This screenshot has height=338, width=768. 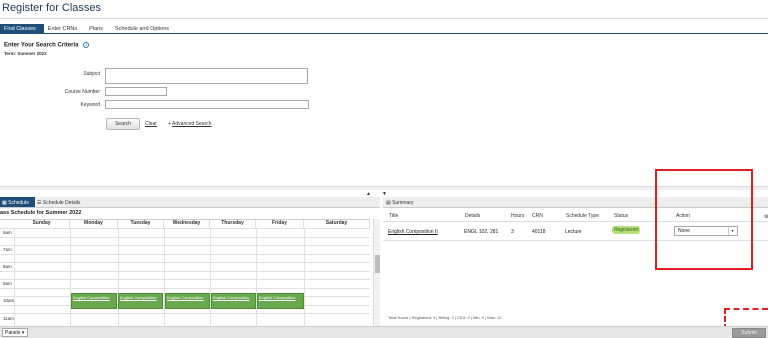 What do you see at coordinates (403, 203) in the screenshot?
I see `summary-title: Summary` at bounding box center [403, 203].